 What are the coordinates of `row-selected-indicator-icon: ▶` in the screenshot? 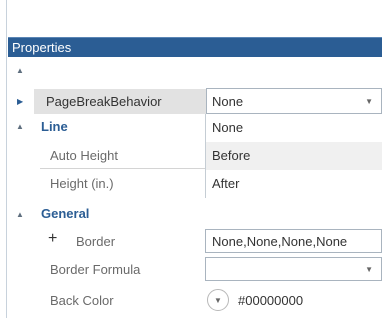 It's located at (20, 101).